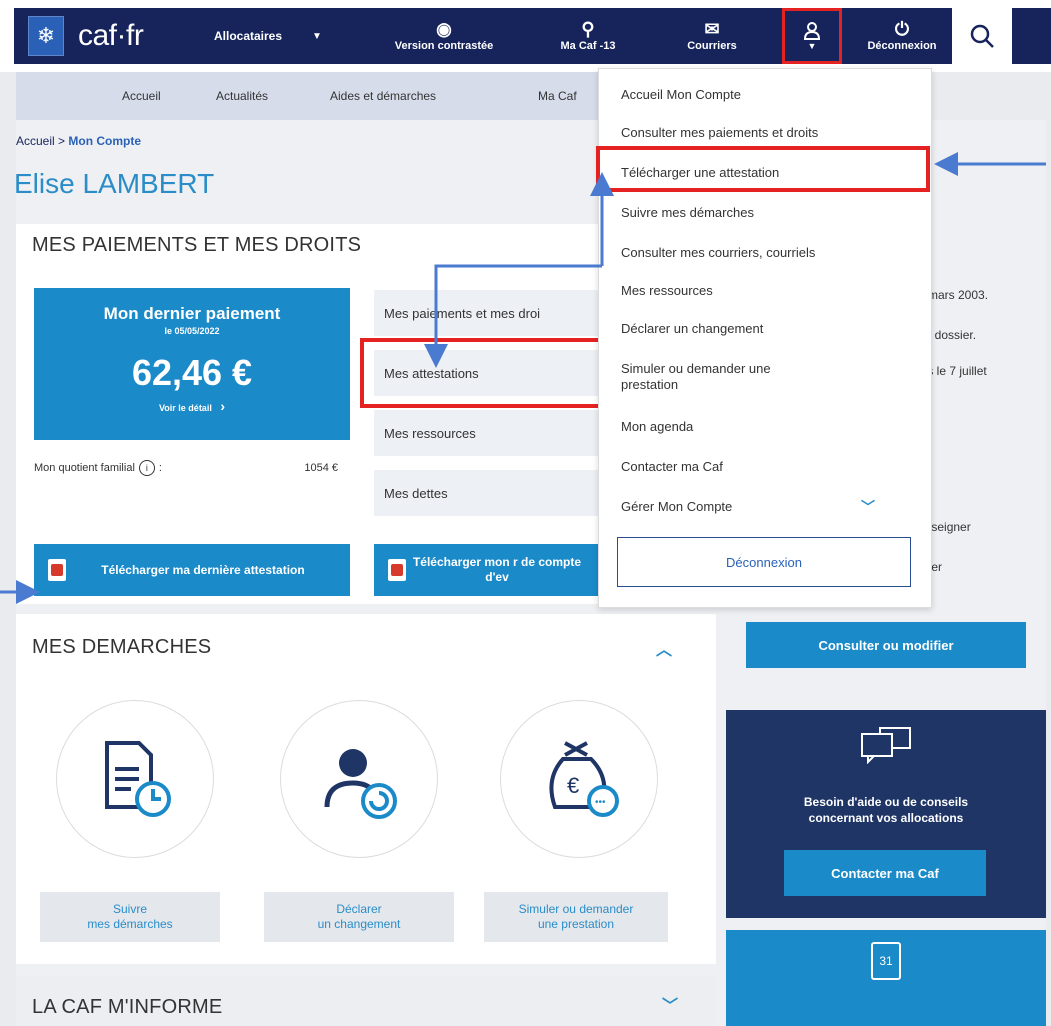 The width and height of the screenshot is (1051, 1026). I want to click on follow-demarches-line1: Suivre, so click(129, 909).